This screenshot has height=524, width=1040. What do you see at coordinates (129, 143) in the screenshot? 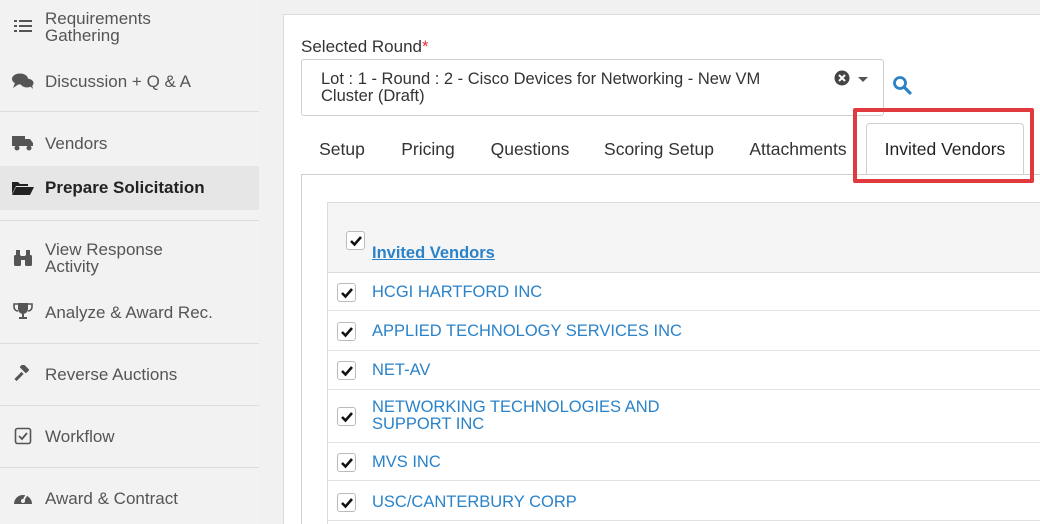
I see `sidebar-item-vendors: Vendors` at bounding box center [129, 143].